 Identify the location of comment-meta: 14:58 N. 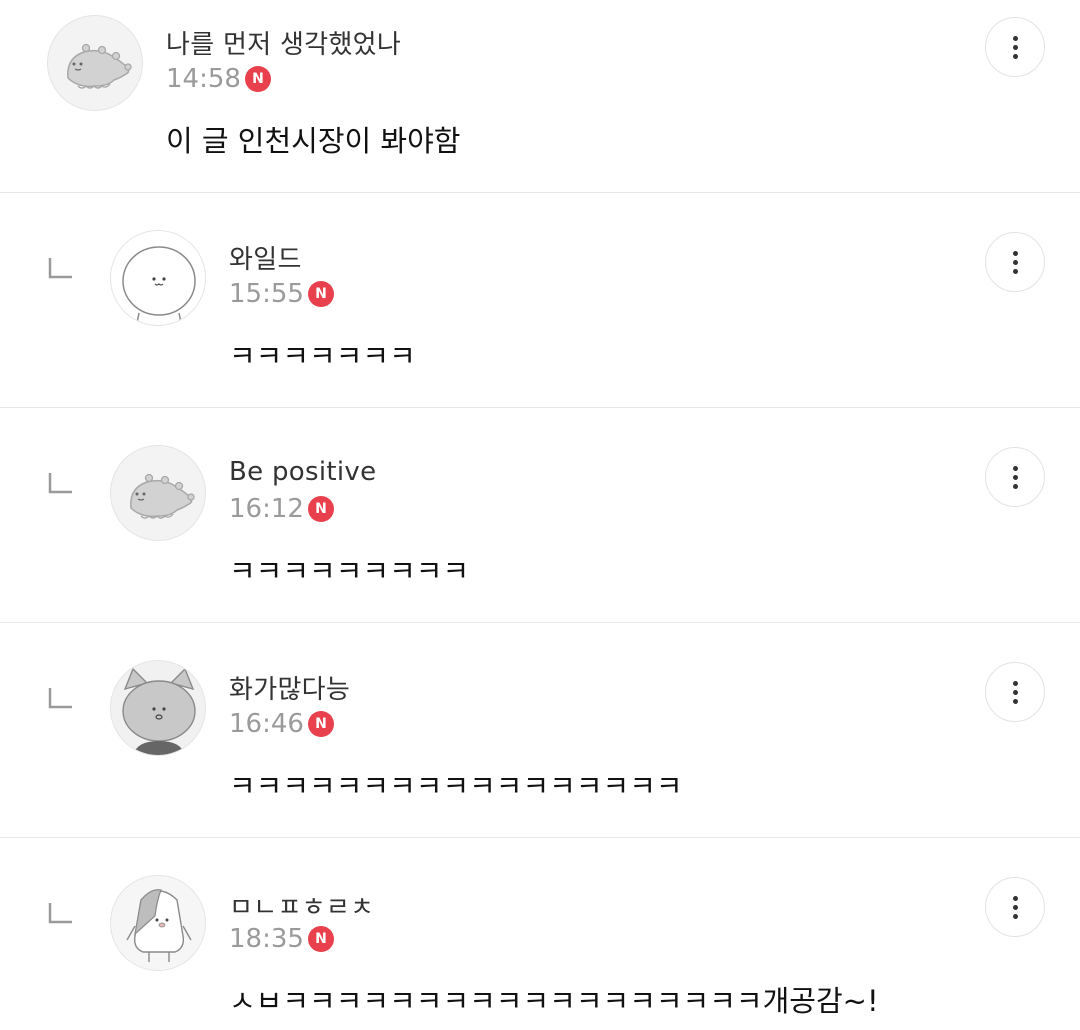
(218, 79).